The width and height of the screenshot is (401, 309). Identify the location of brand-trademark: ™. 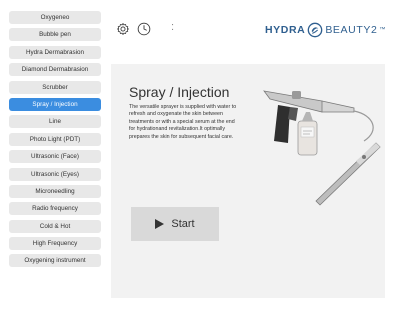
(382, 30).